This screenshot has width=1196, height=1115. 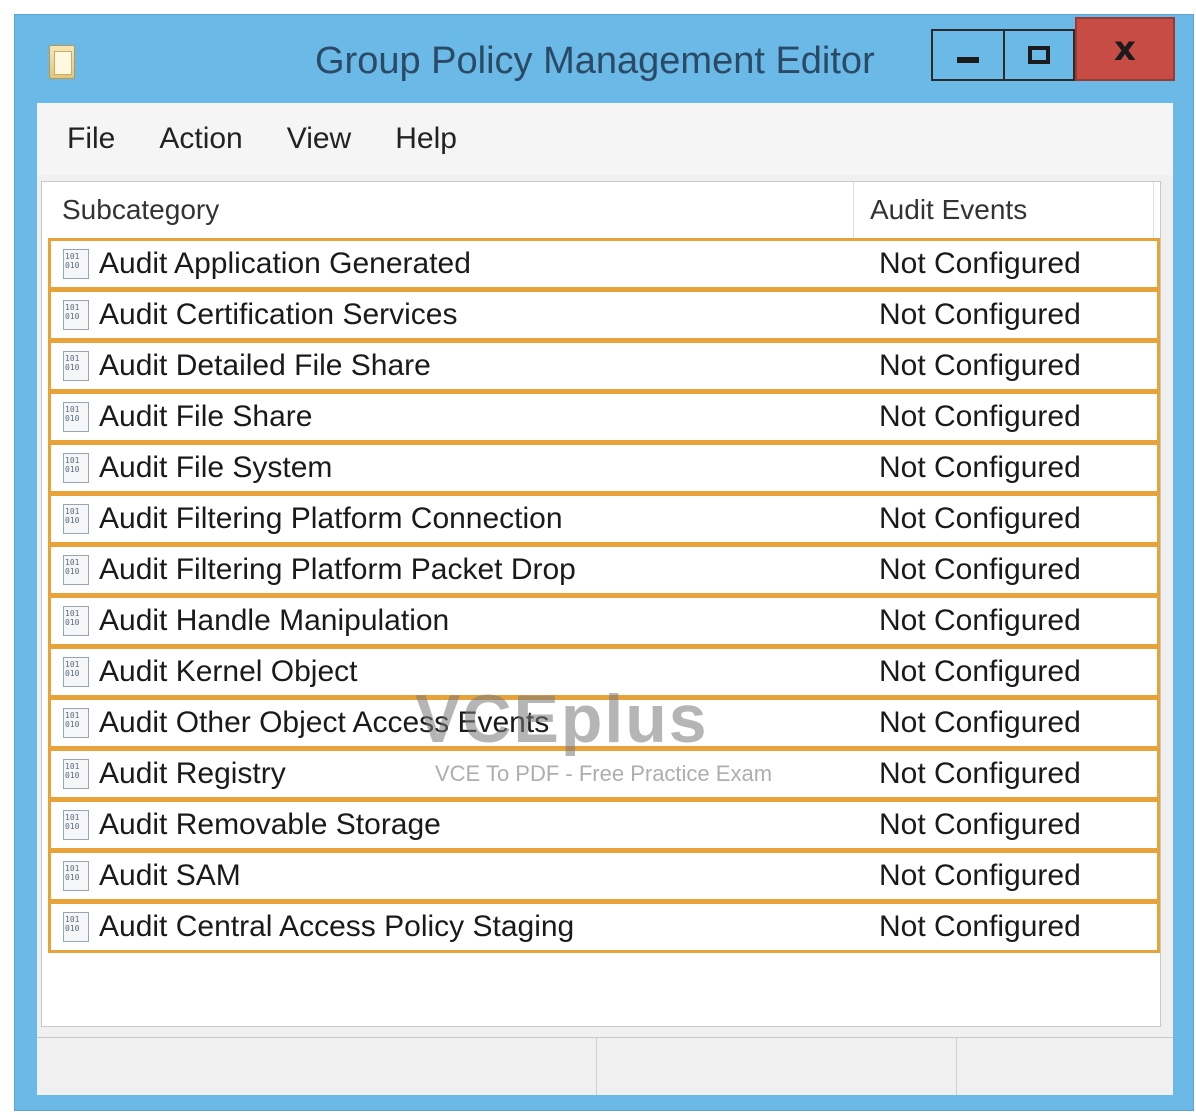 What do you see at coordinates (448, 210) in the screenshot?
I see `column-header-subcategory: Subcategory` at bounding box center [448, 210].